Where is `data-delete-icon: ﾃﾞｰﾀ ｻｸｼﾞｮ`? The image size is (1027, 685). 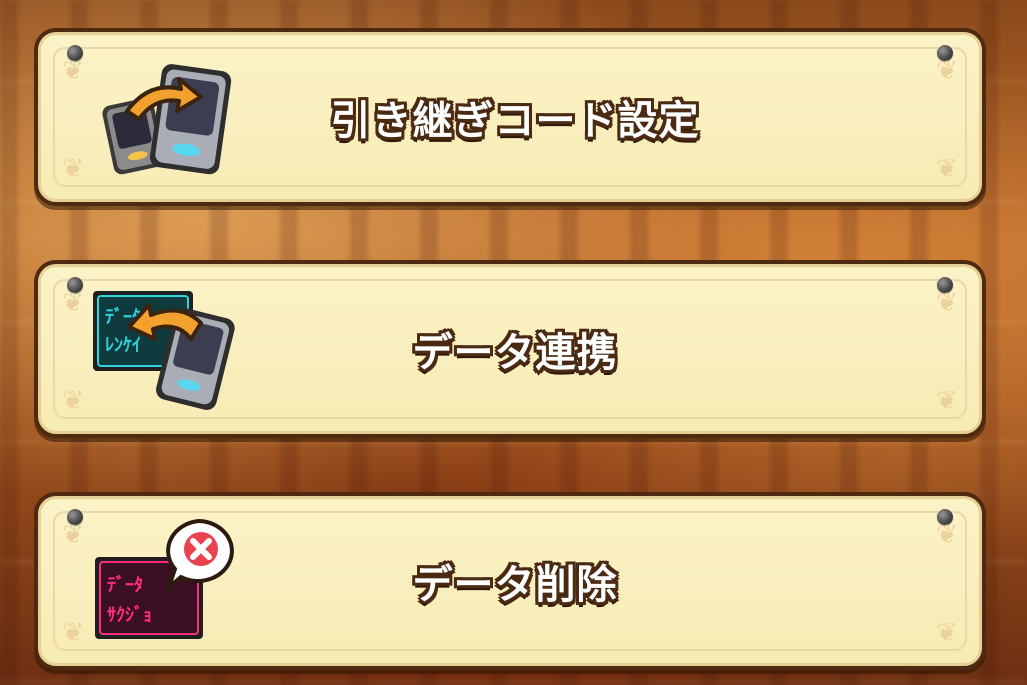
data-delete-icon: ﾃﾞｰﾀ ｻｸｼﾞｮ is located at coordinates (164, 578).